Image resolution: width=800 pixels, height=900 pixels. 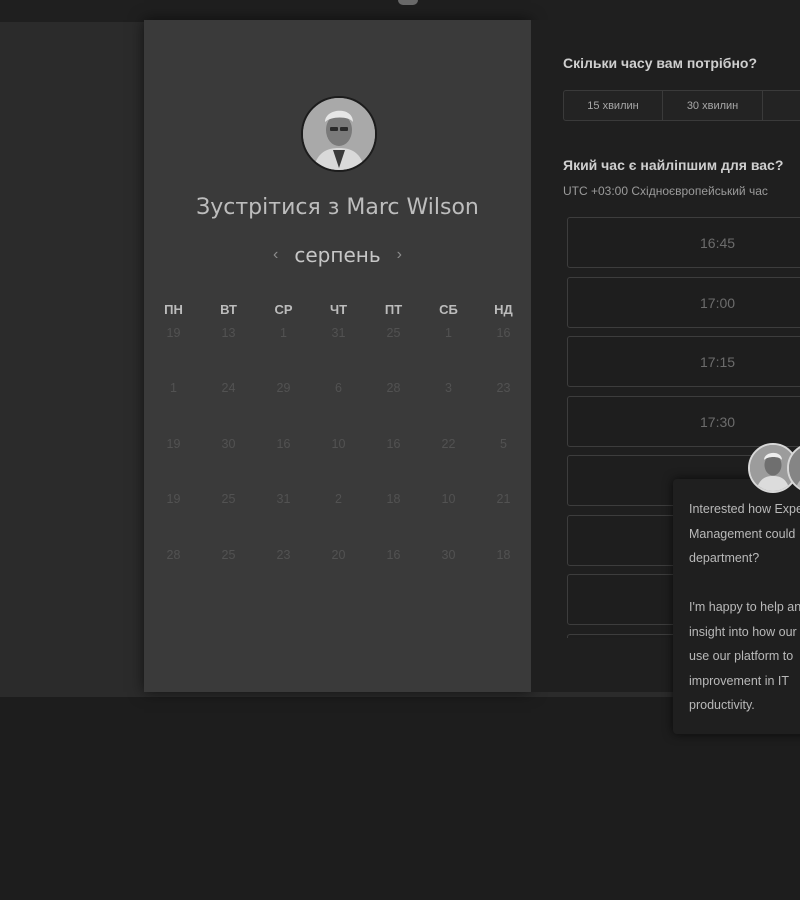 I want to click on time-slot: 17:30, so click(x=683, y=421).